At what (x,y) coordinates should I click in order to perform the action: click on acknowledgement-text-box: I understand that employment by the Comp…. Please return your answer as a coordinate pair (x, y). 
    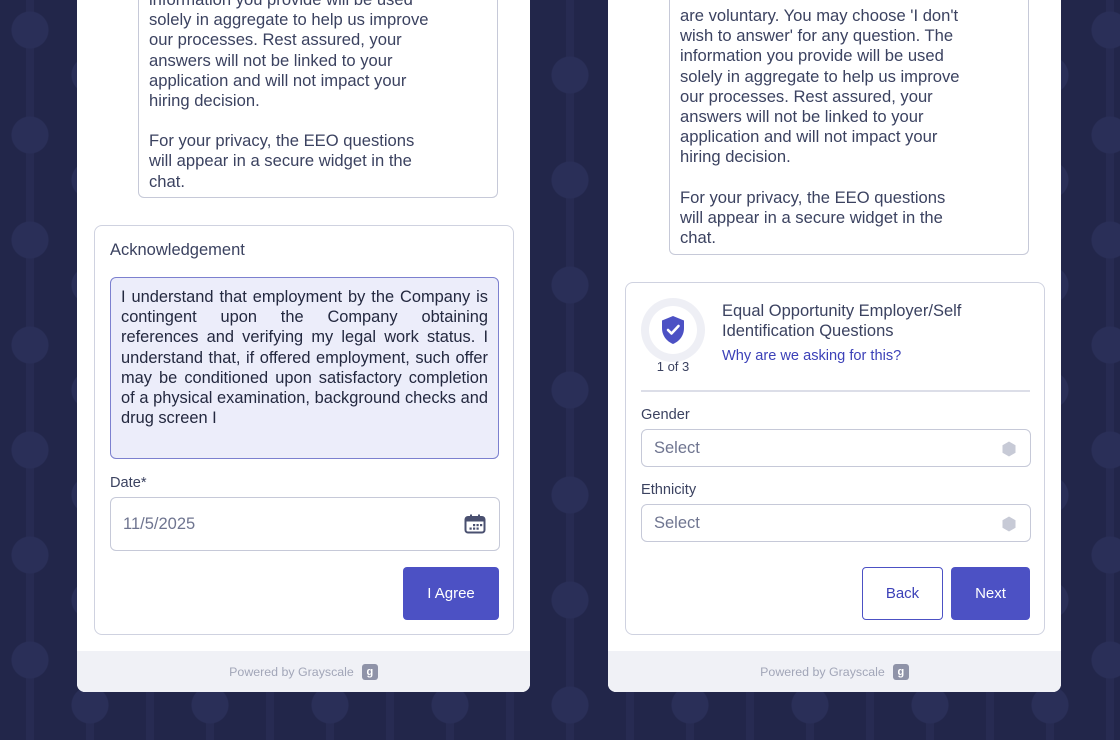
    Looking at the image, I should click on (304, 368).